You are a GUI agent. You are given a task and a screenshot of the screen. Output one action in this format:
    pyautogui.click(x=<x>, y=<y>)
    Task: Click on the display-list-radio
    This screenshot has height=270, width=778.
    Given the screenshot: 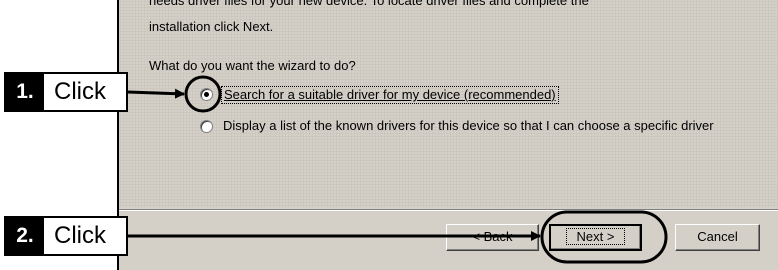 What is the action you would take?
    pyautogui.click(x=206, y=126)
    